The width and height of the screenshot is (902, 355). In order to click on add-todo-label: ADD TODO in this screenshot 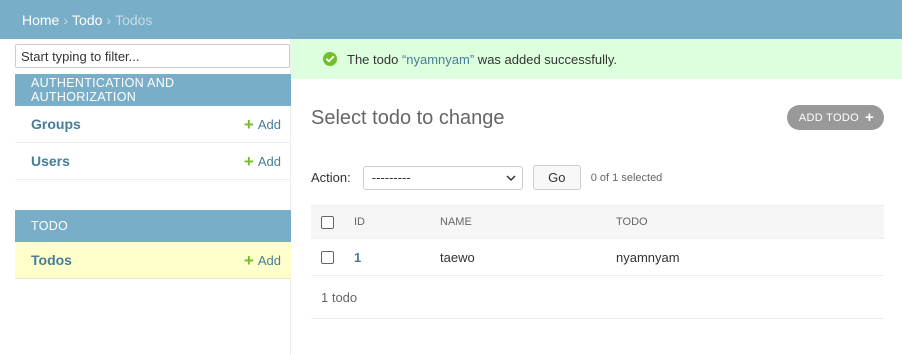, I will do `click(828, 117)`.